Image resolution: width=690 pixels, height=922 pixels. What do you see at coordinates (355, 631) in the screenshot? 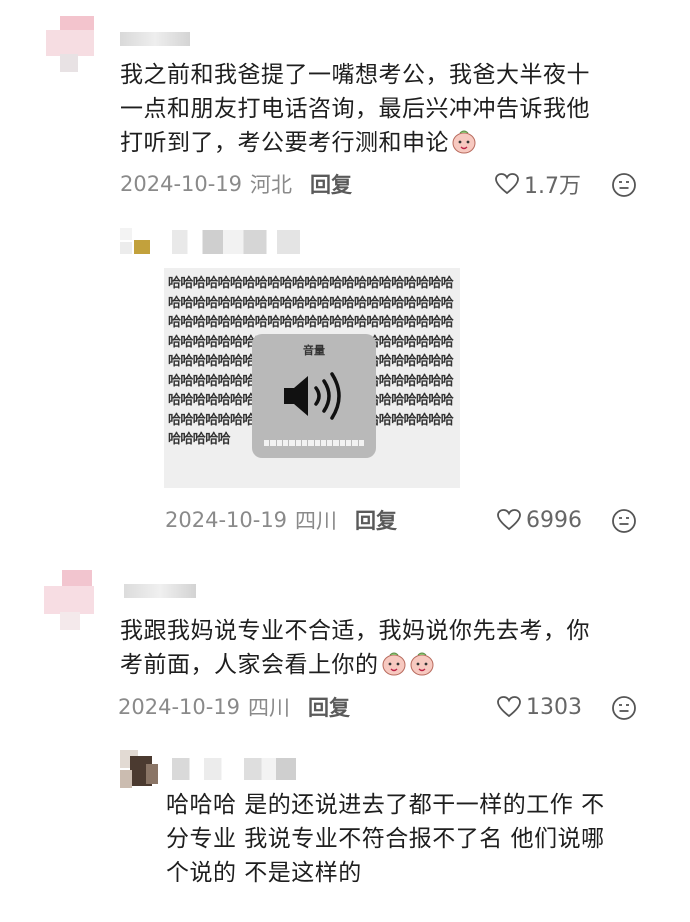
I see `comment-line: 我跟我妈说专业不合适，我妈说你先去考，你` at bounding box center [355, 631].